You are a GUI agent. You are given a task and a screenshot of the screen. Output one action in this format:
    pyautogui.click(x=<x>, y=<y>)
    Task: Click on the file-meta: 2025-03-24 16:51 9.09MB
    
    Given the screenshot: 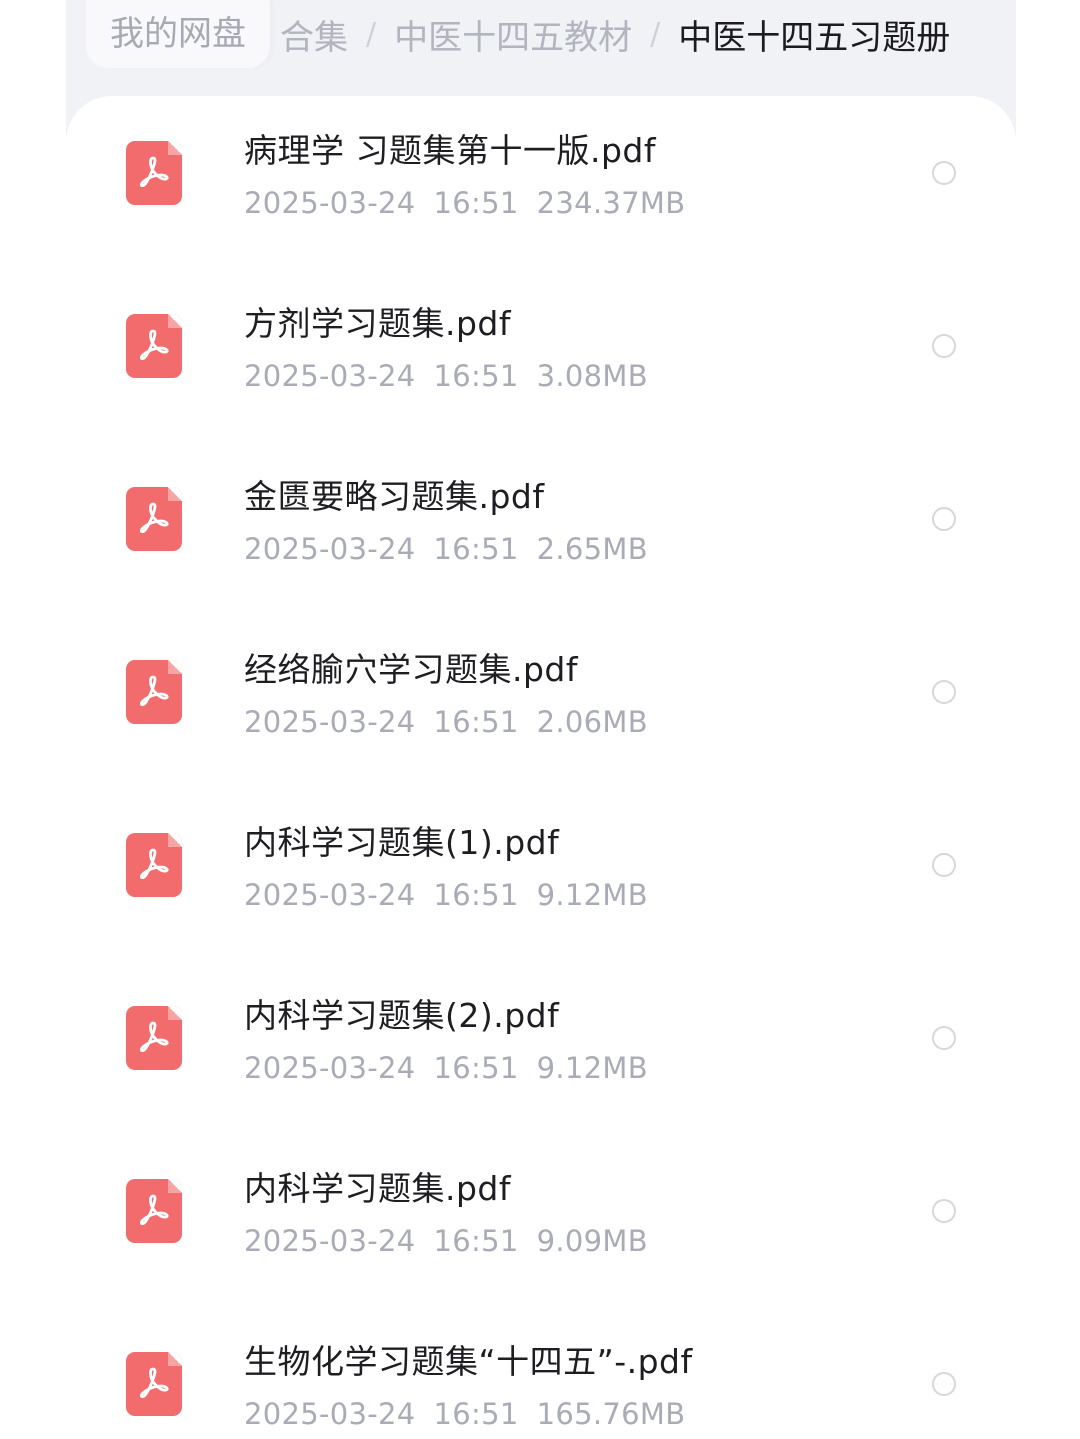 What is the action you would take?
    pyautogui.click(x=455, y=1241)
    